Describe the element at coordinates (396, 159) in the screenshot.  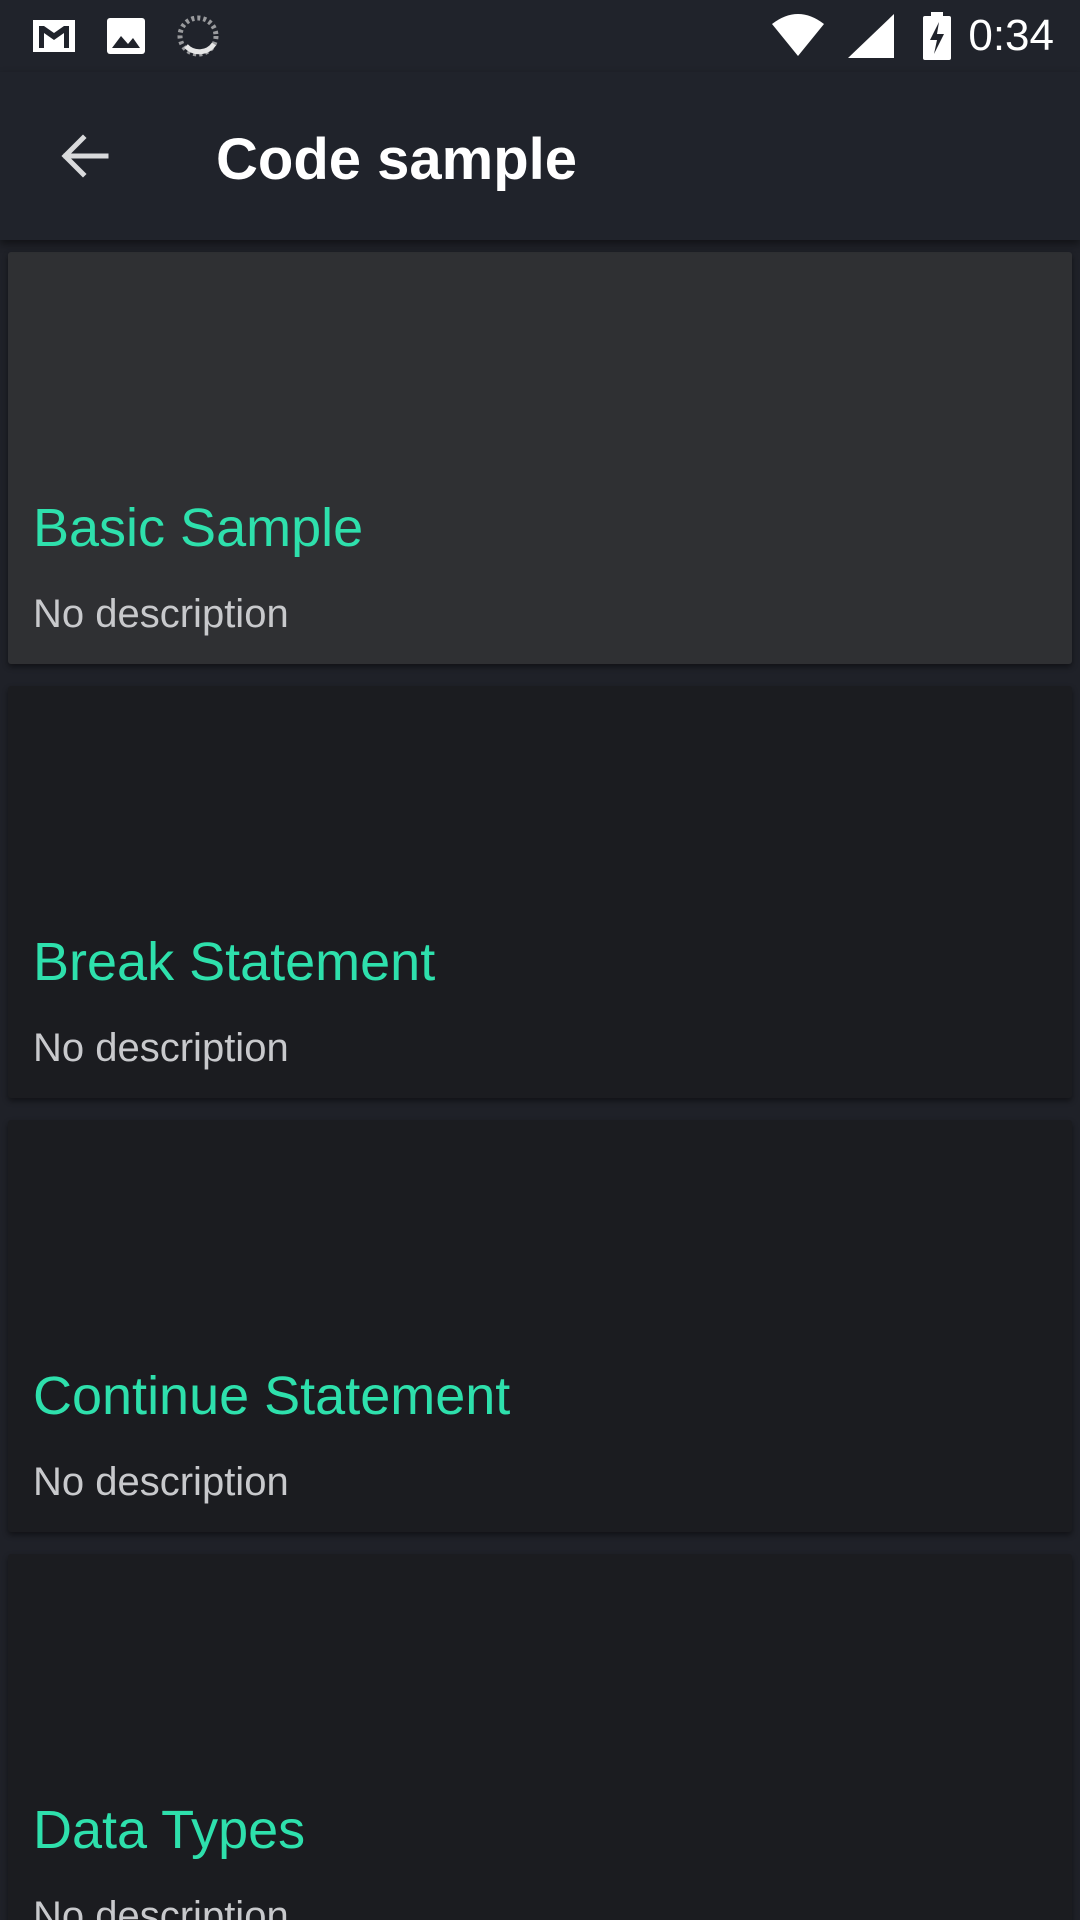
I see `page-title: Code sample` at that location.